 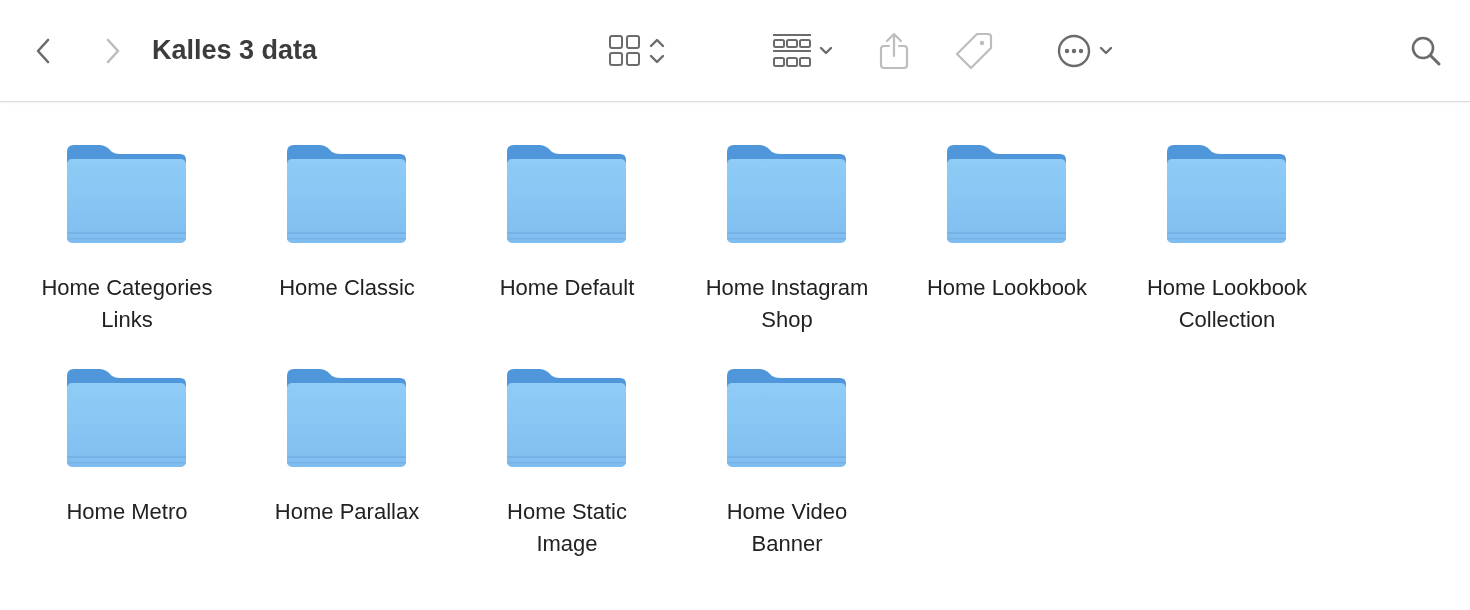 What do you see at coordinates (656, 50) in the screenshot?
I see `up-down-chevron-icon` at bounding box center [656, 50].